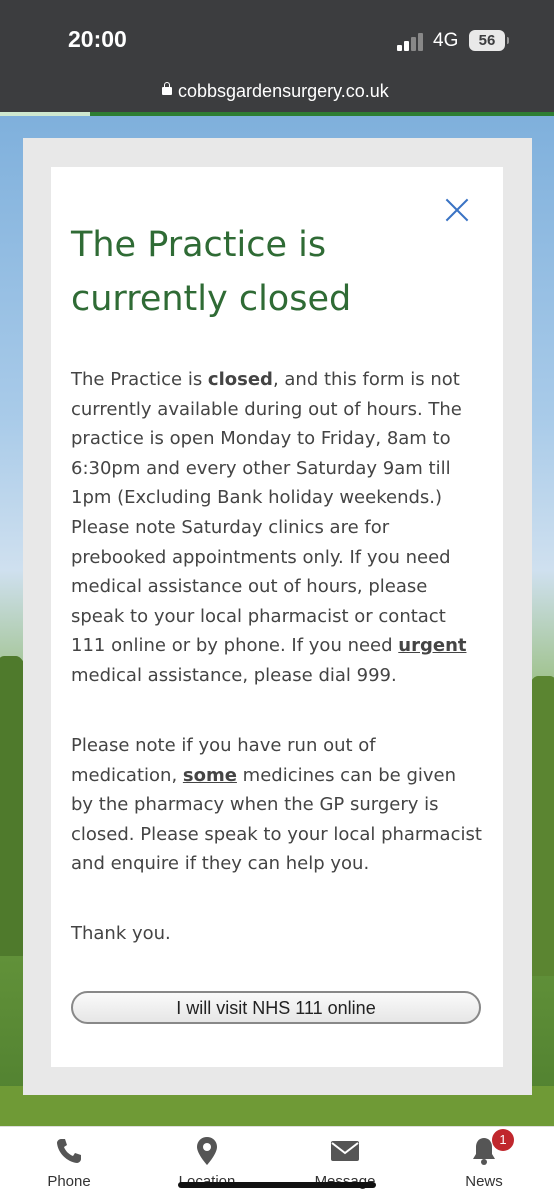 This screenshot has width=554, height=1201. What do you see at coordinates (345, 1151) in the screenshot?
I see `envelope-icon` at bounding box center [345, 1151].